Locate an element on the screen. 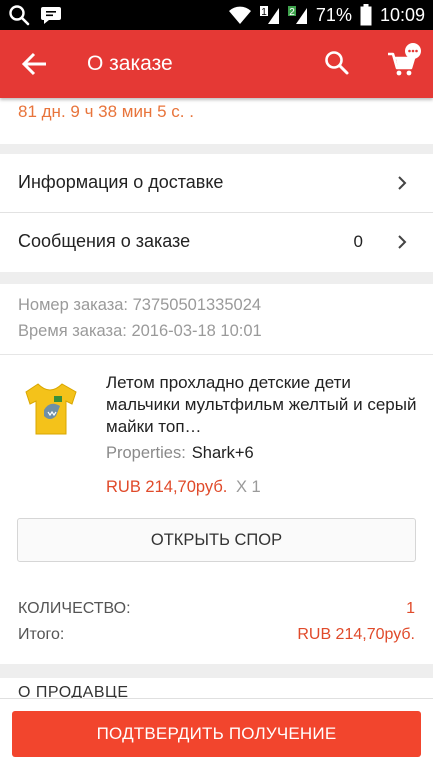 This screenshot has height=770, width=433. total-row: Итого: RUB 214,70руб. is located at coordinates (216, 635).